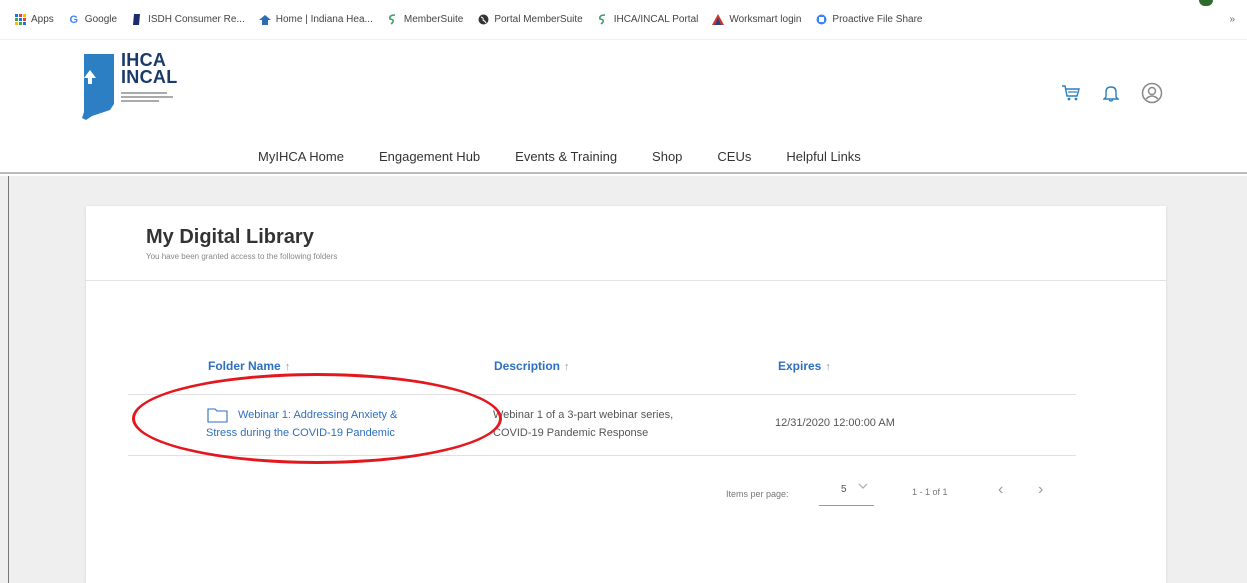 This screenshot has height=583, width=1247. I want to click on nav-ceus: CEUs, so click(734, 156).